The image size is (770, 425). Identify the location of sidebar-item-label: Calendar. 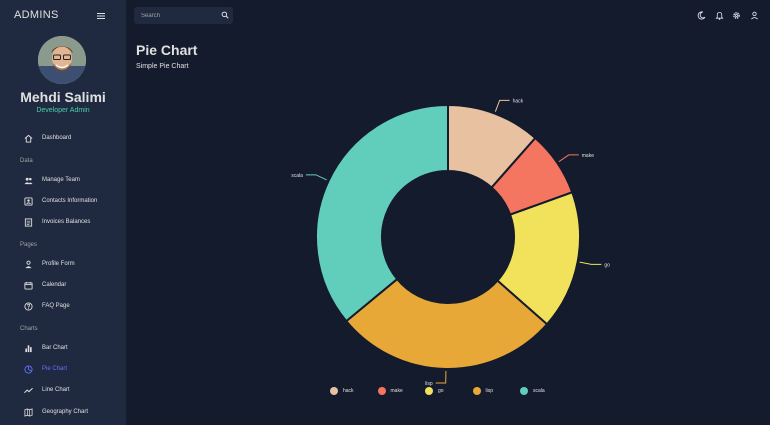
(54, 285).